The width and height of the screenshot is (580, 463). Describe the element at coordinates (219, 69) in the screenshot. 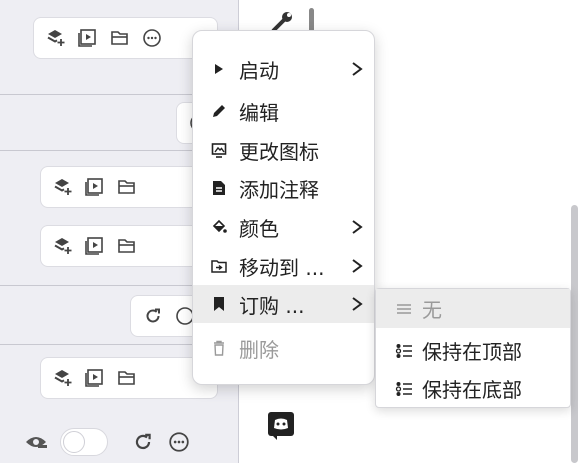

I see `play-triangle-icon` at that location.